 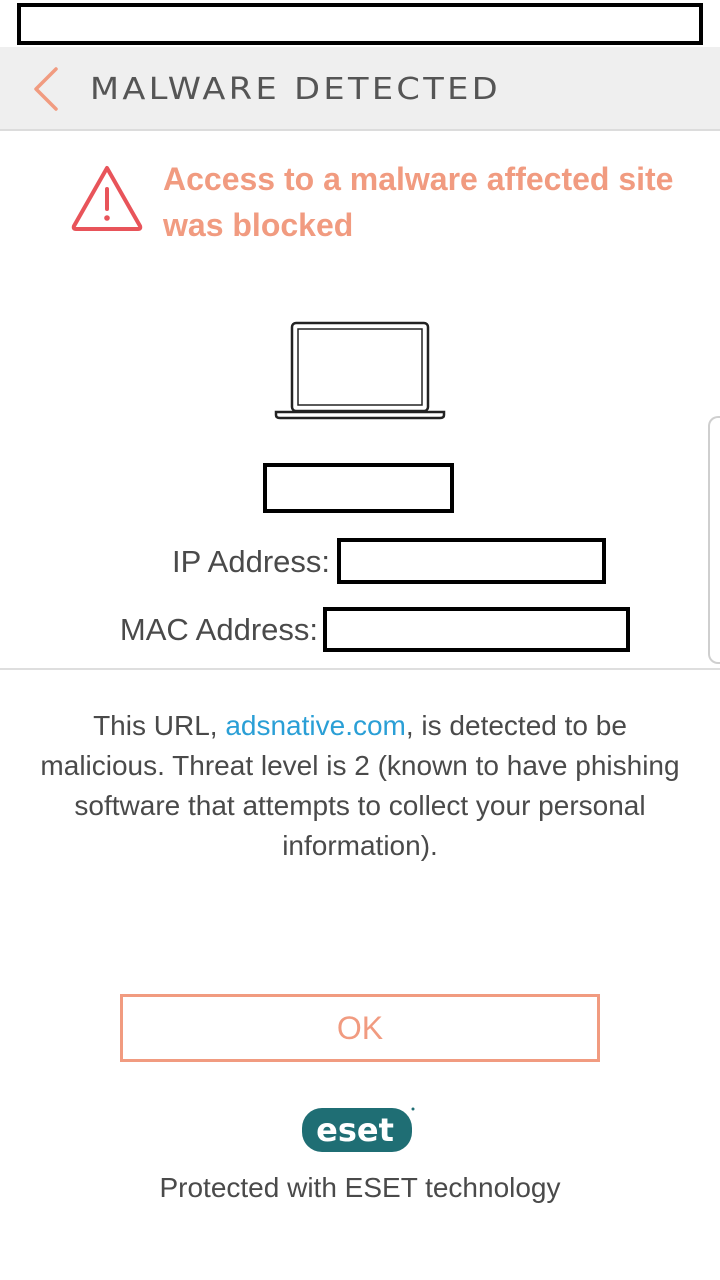 What do you see at coordinates (218, 629) in the screenshot?
I see `mac-address-label: MAC Address:` at bounding box center [218, 629].